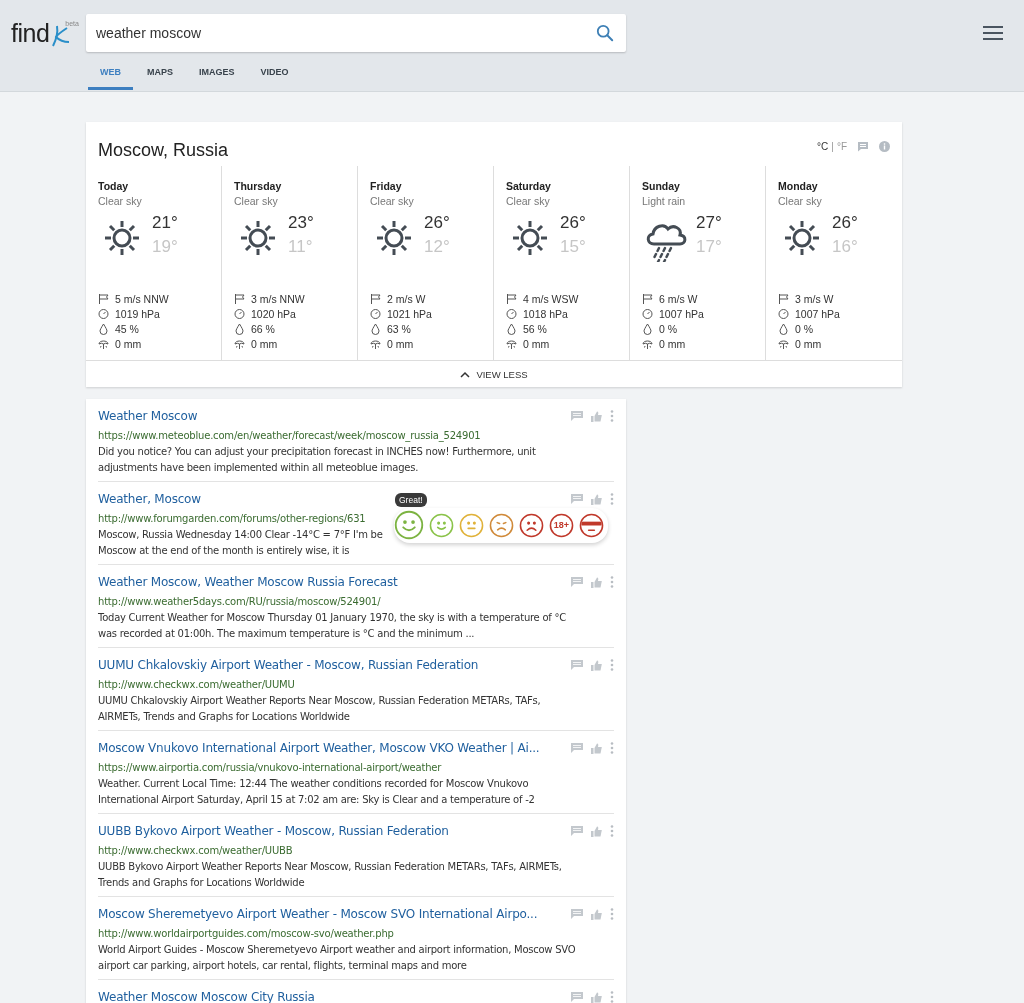  What do you see at coordinates (798, 186) in the screenshot?
I see `day-name: Monday` at bounding box center [798, 186].